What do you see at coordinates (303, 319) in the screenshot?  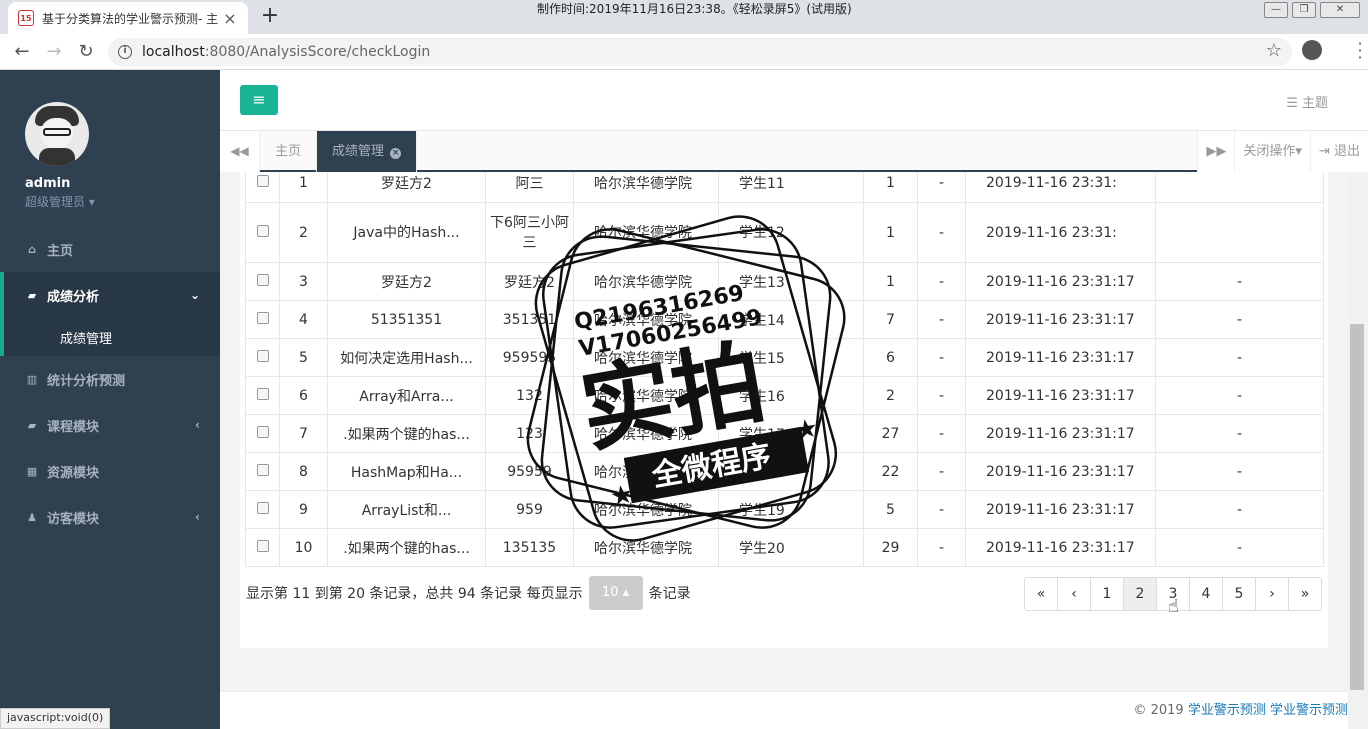 I see `cell-no: 4` at bounding box center [303, 319].